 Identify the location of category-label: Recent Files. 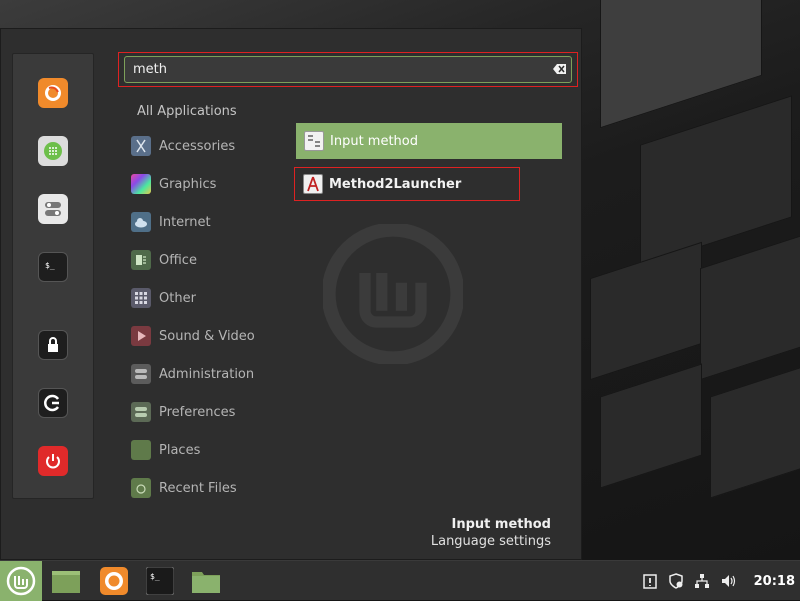
(198, 488).